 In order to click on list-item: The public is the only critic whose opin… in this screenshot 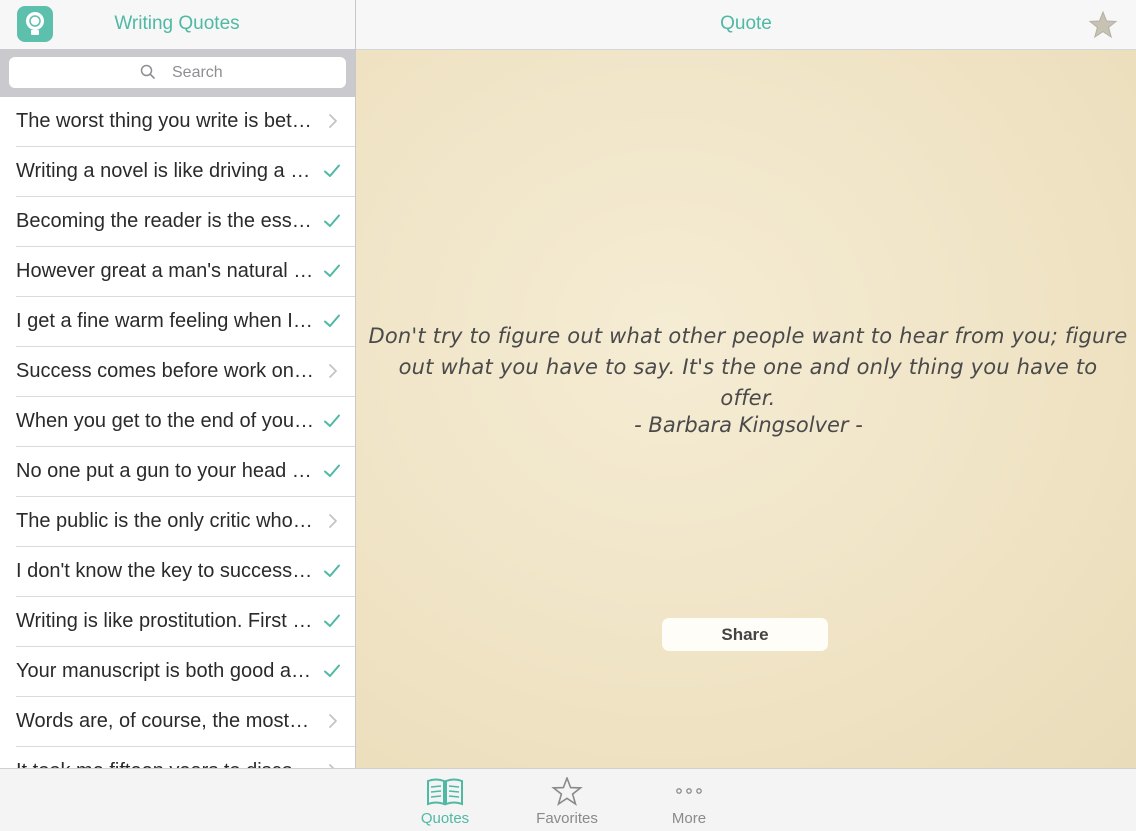, I will do `click(185, 522)`.